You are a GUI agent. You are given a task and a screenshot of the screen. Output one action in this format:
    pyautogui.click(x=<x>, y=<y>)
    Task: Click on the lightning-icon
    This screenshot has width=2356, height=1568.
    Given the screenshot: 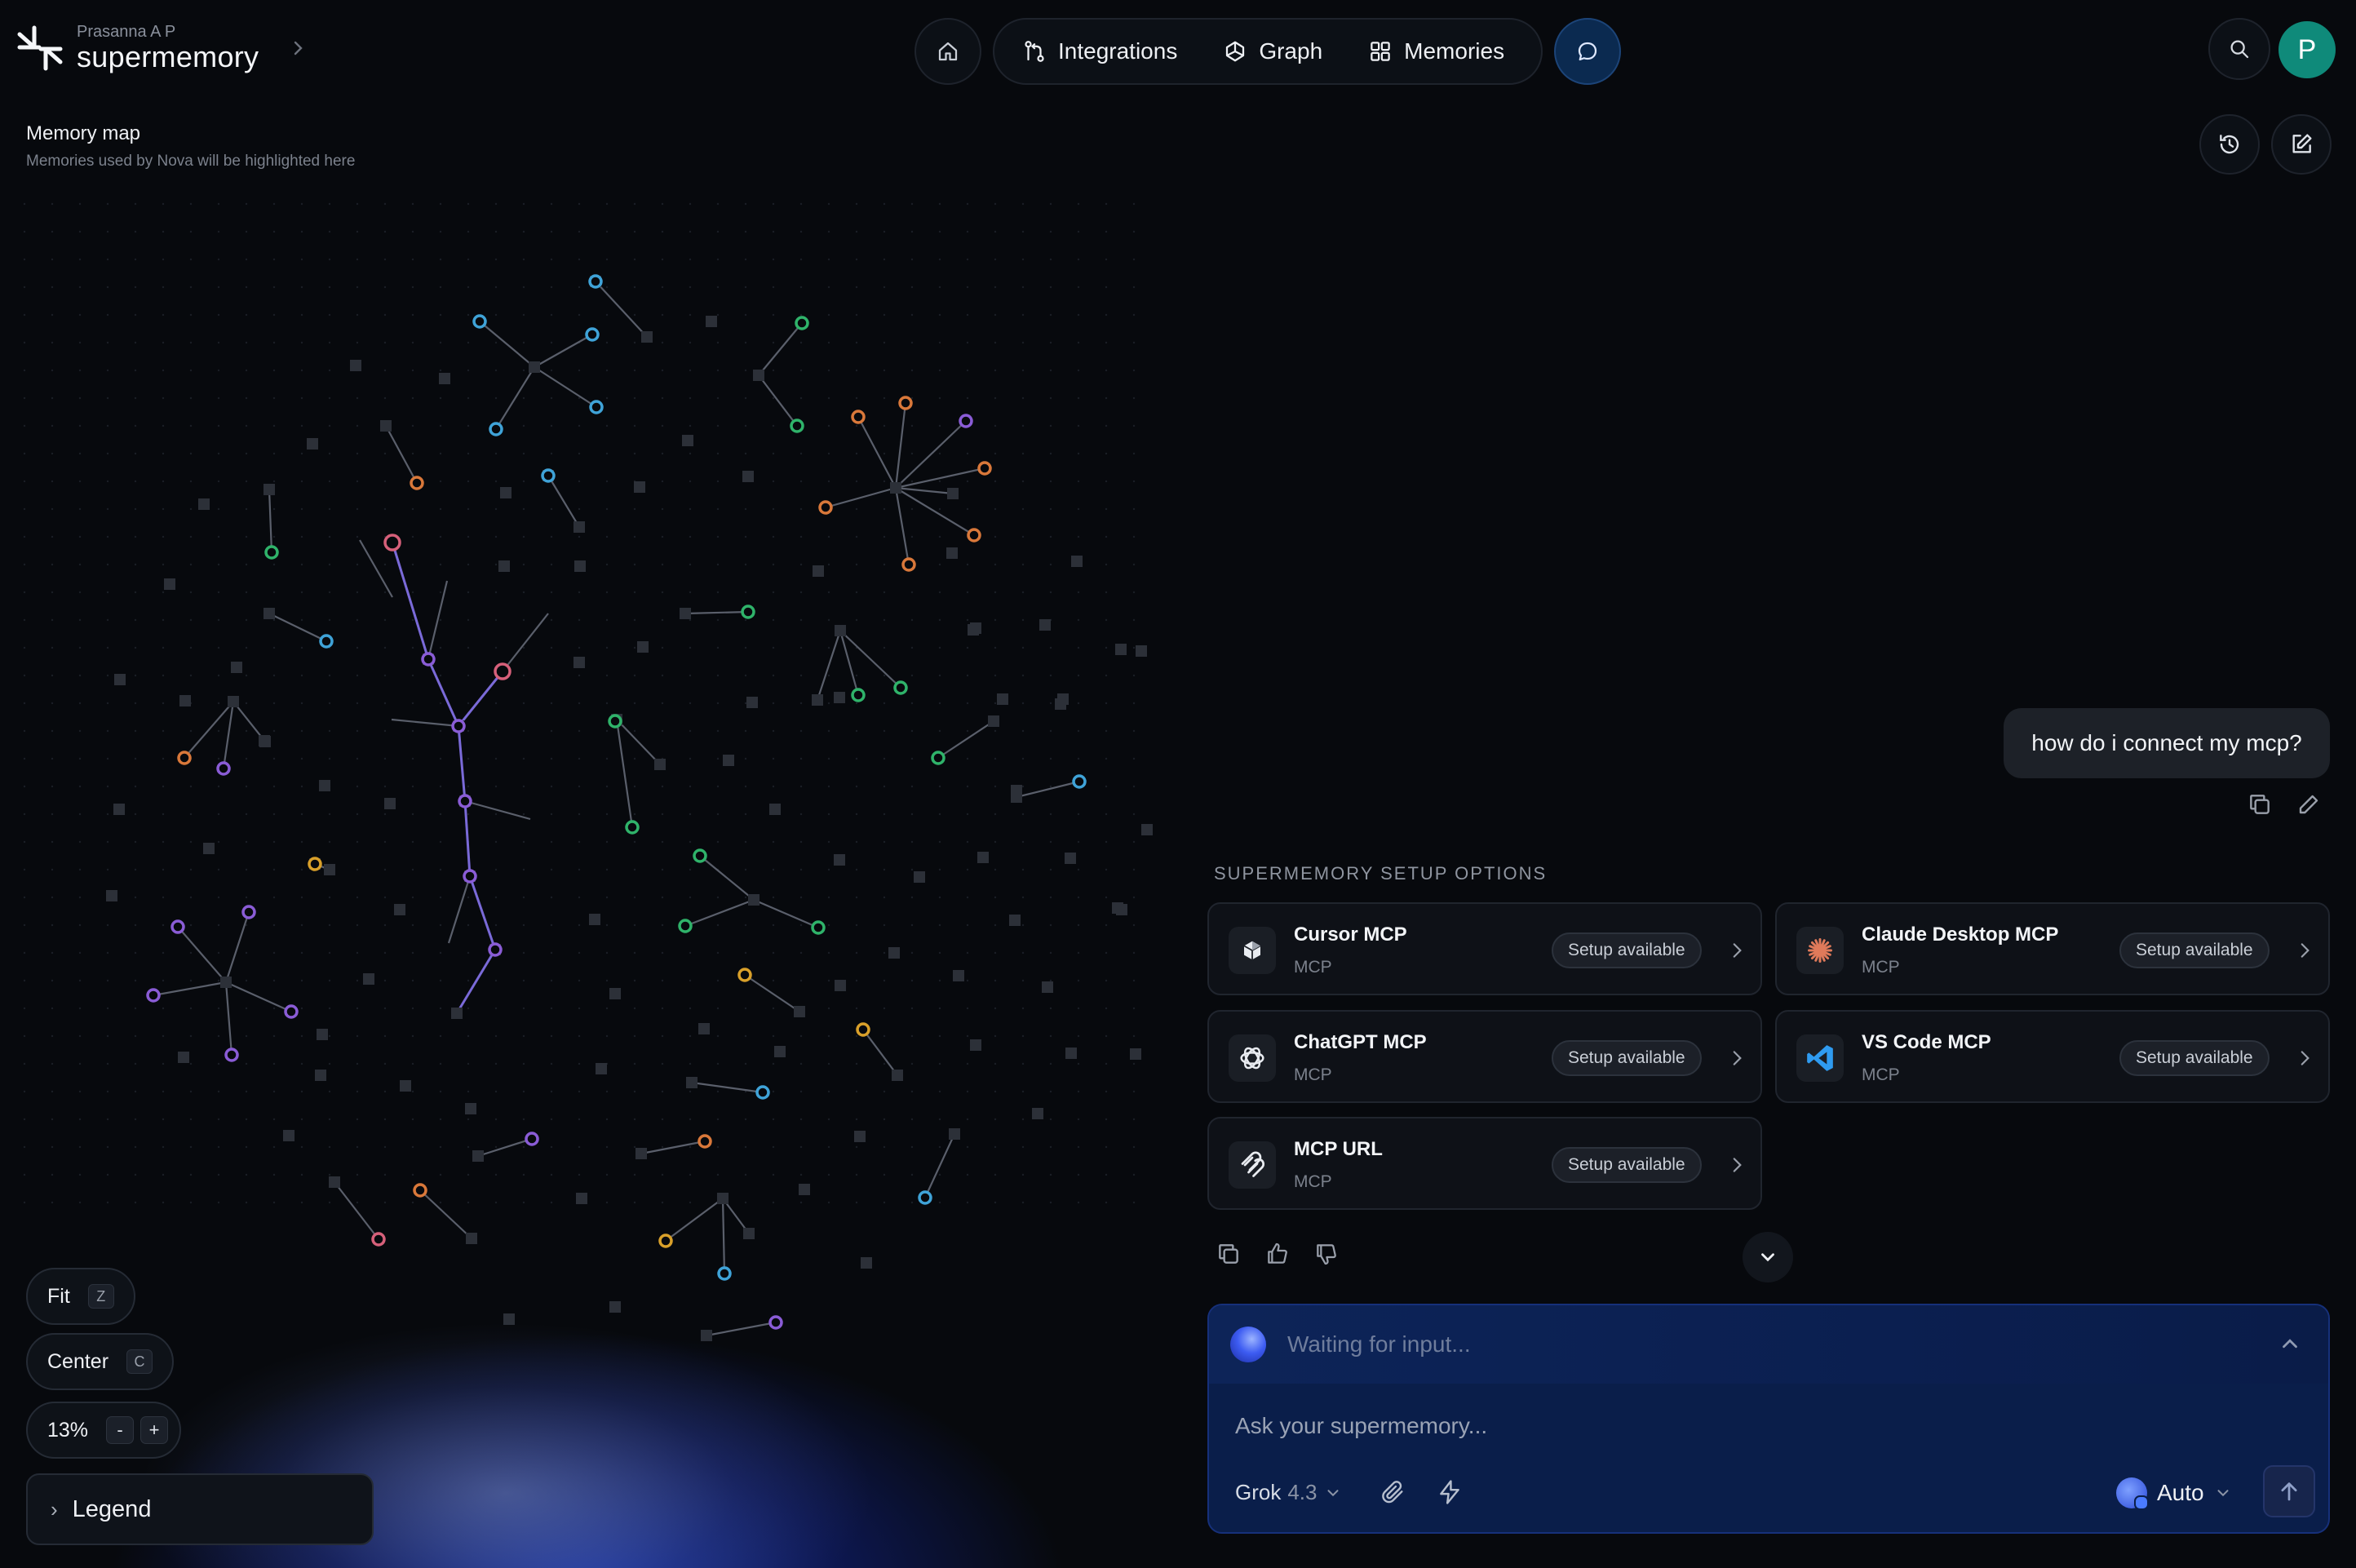 What is the action you would take?
    pyautogui.click(x=1450, y=1492)
    